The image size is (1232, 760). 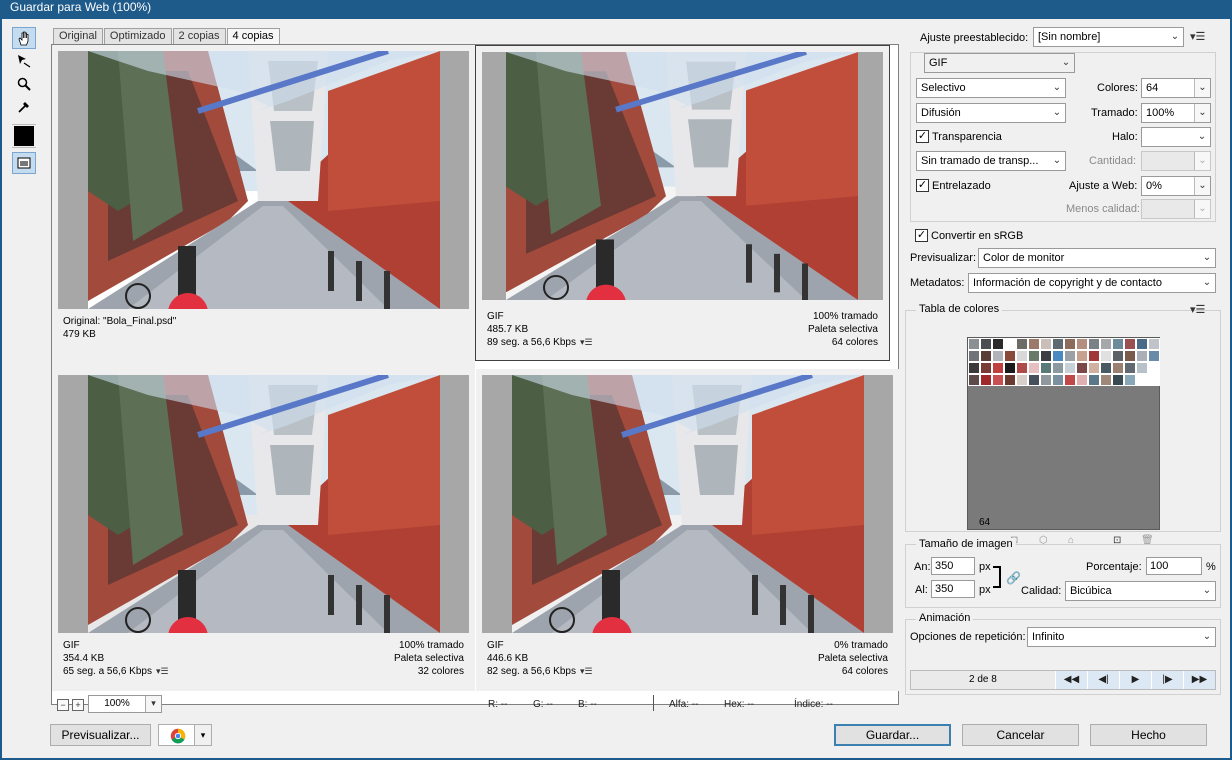 What do you see at coordinates (921, 235) in the screenshot?
I see `convert-srgb-checkbox: ✓` at bounding box center [921, 235].